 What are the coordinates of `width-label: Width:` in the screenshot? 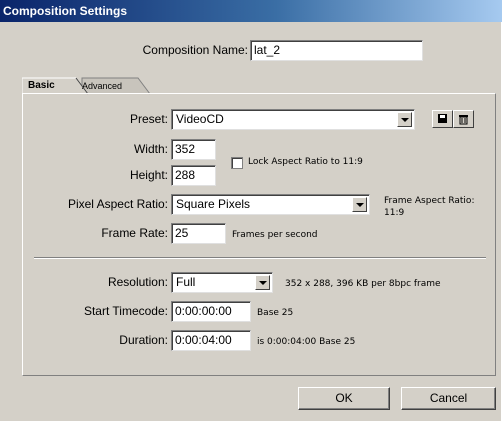 It's located at (150, 149).